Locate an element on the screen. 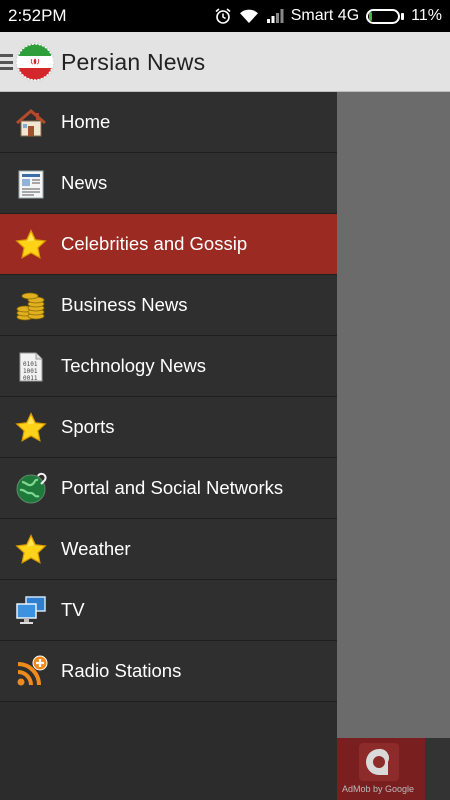 The width and height of the screenshot is (450, 800). drawer-item-tv: TV is located at coordinates (168, 610).